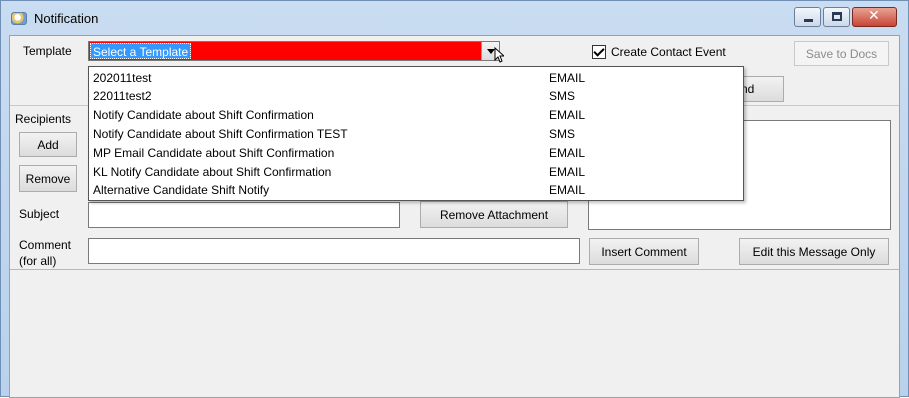 The image size is (909, 398). Describe the element at coordinates (39, 214) in the screenshot. I see `subject-label: Subject` at that location.